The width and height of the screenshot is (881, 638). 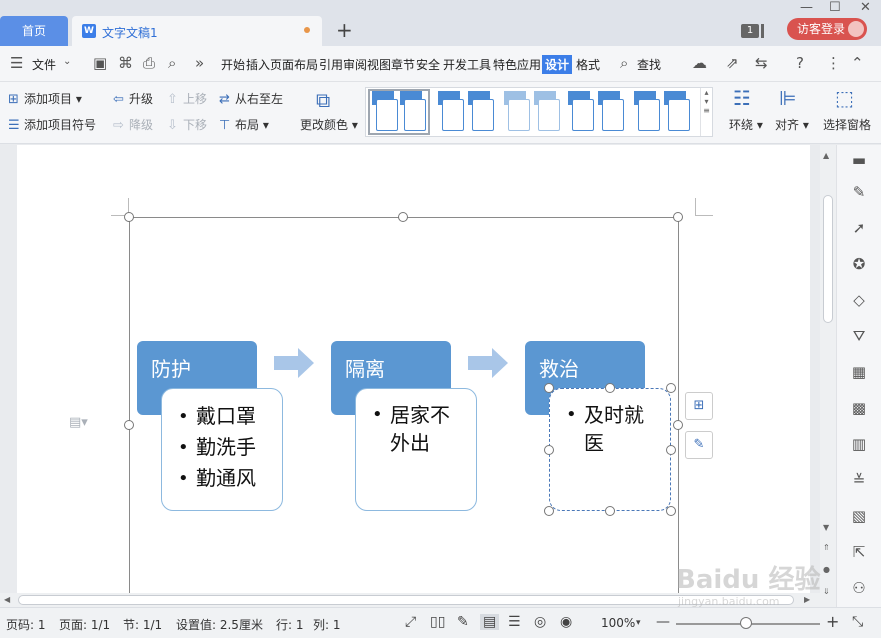 What do you see at coordinates (172, 63) in the screenshot?
I see `print-preview-icon: ⌕` at bounding box center [172, 63].